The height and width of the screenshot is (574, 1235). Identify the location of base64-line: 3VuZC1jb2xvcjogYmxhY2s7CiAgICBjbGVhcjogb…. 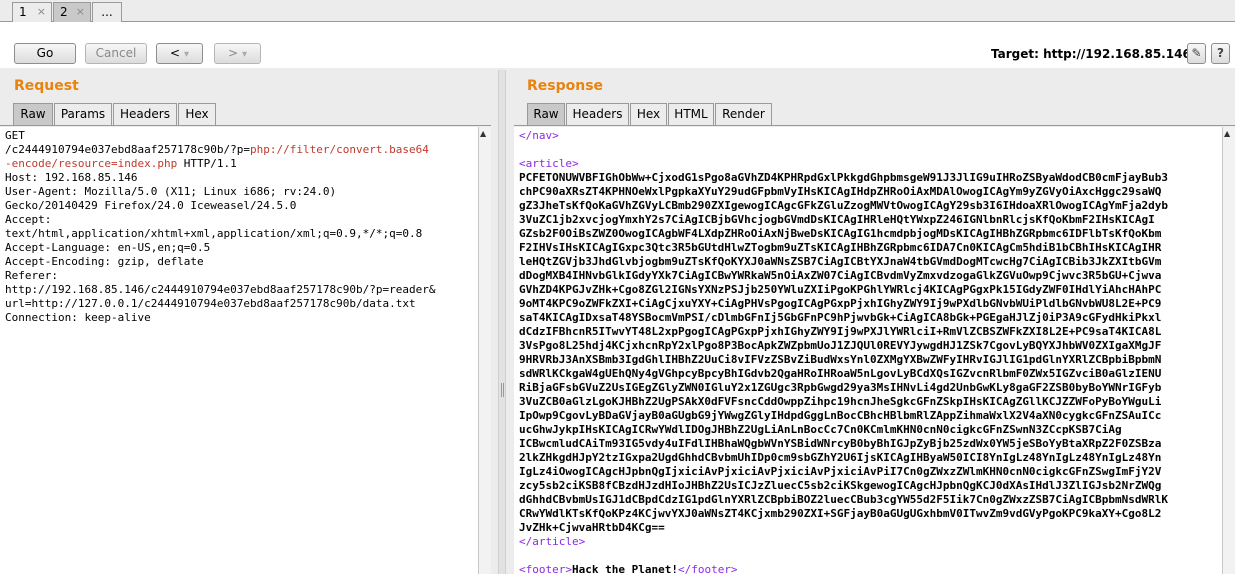
(837, 219).